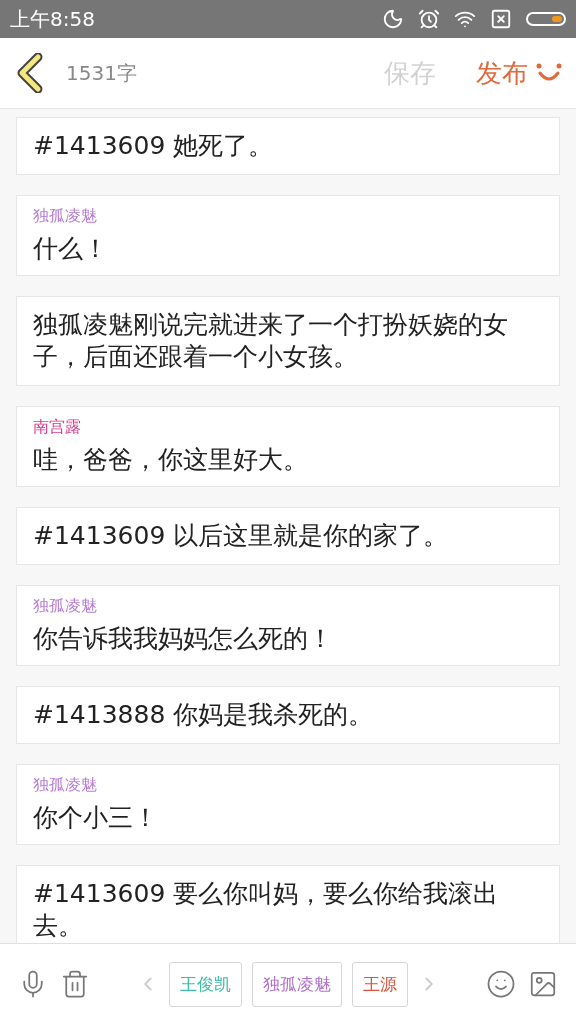 The width and height of the screenshot is (576, 1024). What do you see at coordinates (288, 235) in the screenshot?
I see `dialogue-card: 独孤凌魅 什么！` at bounding box center [288, 235].